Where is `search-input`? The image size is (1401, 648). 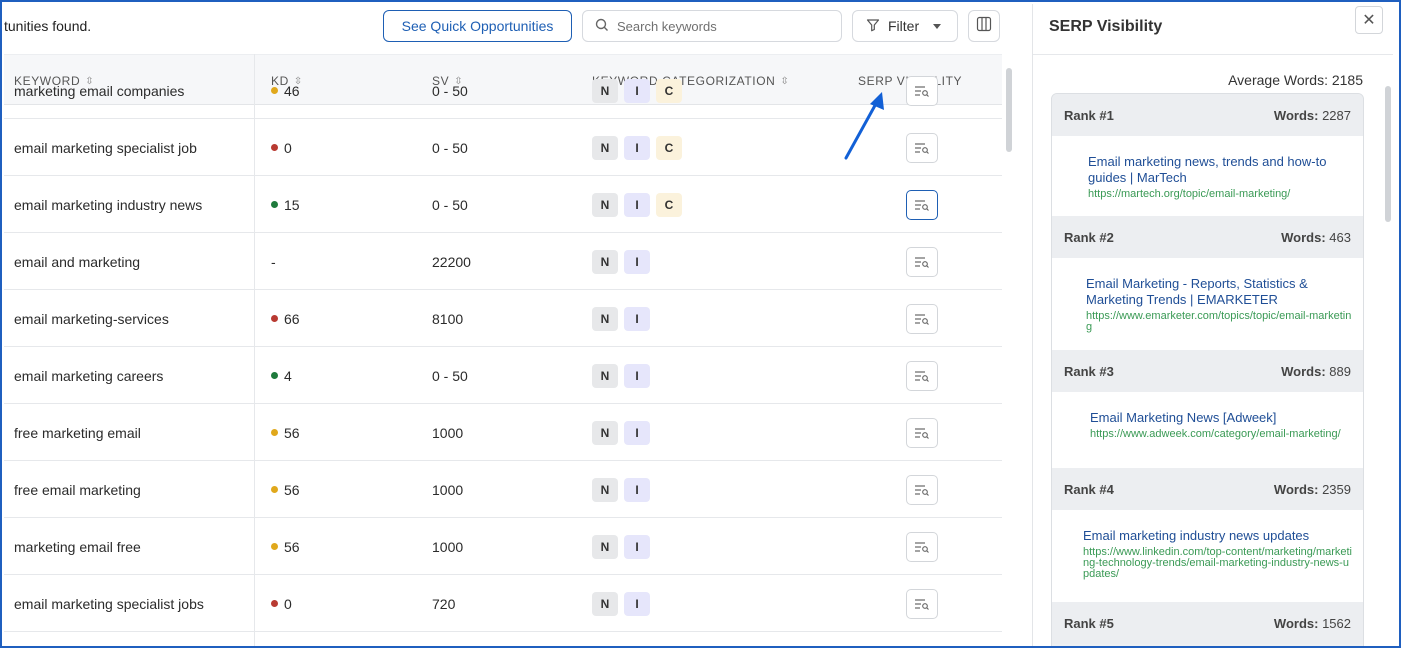
search-input is located at coordinates (722, 26).